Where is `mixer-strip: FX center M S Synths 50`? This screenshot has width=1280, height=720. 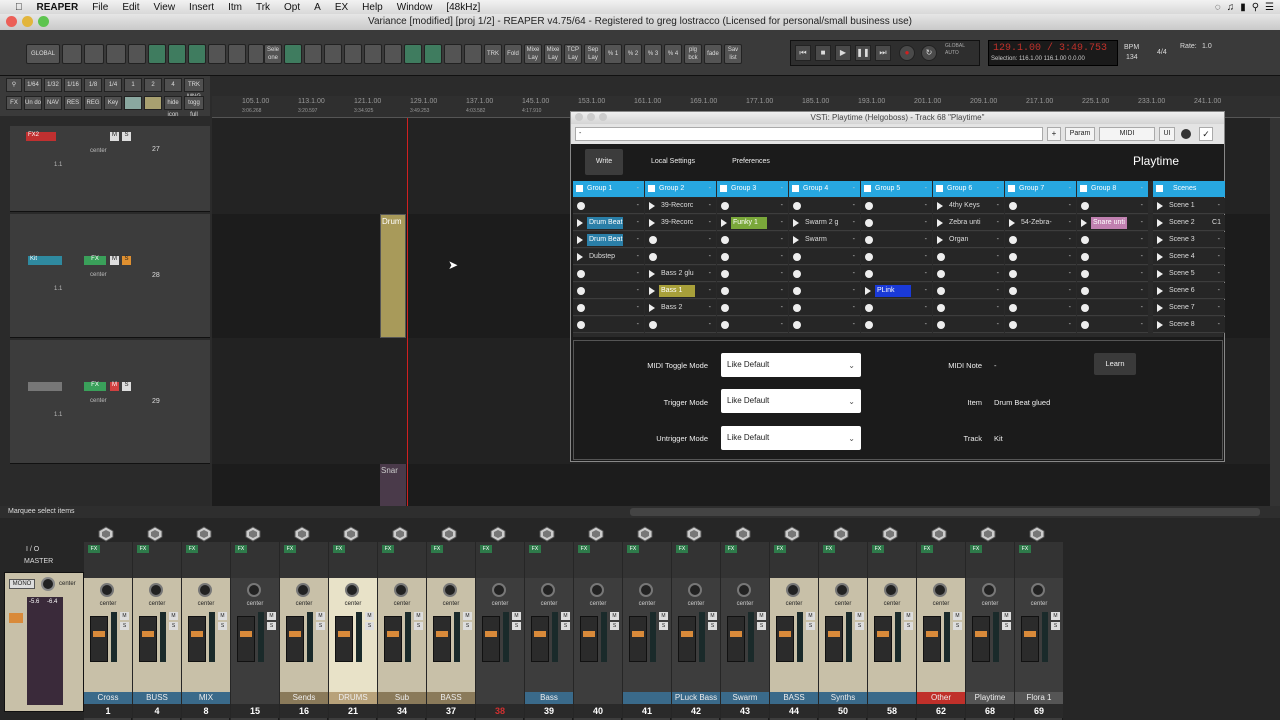 mixer-strip: FX center M S Synths 50 is located at coordinates (843, 623).